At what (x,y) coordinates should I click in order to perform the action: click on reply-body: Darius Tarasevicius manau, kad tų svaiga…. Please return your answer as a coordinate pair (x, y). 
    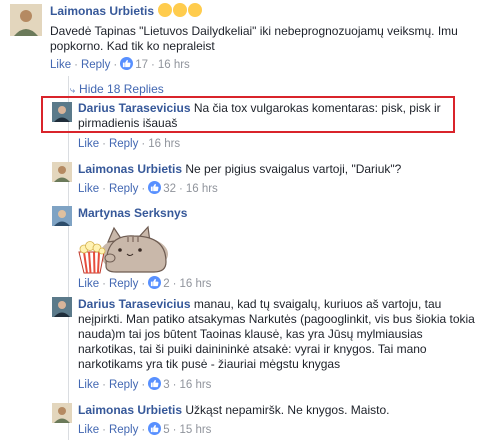
    Looking at the image, I should click on (279, 334).